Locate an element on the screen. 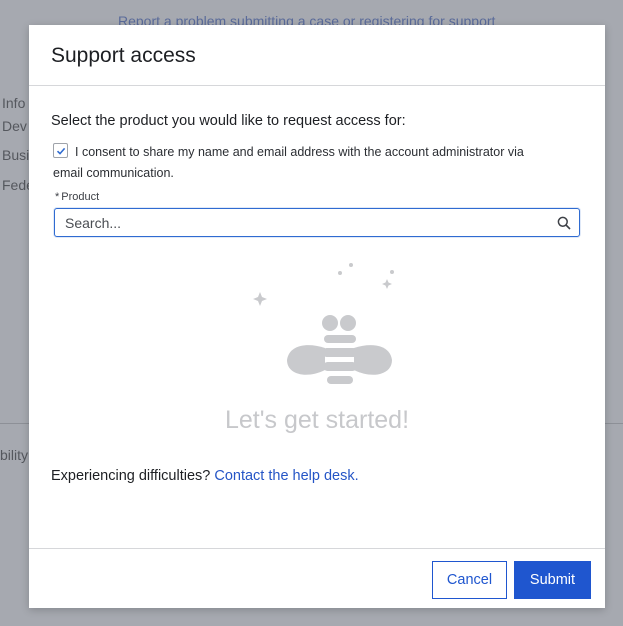  product-field-label: * Product is located at coordinates (77, 197).